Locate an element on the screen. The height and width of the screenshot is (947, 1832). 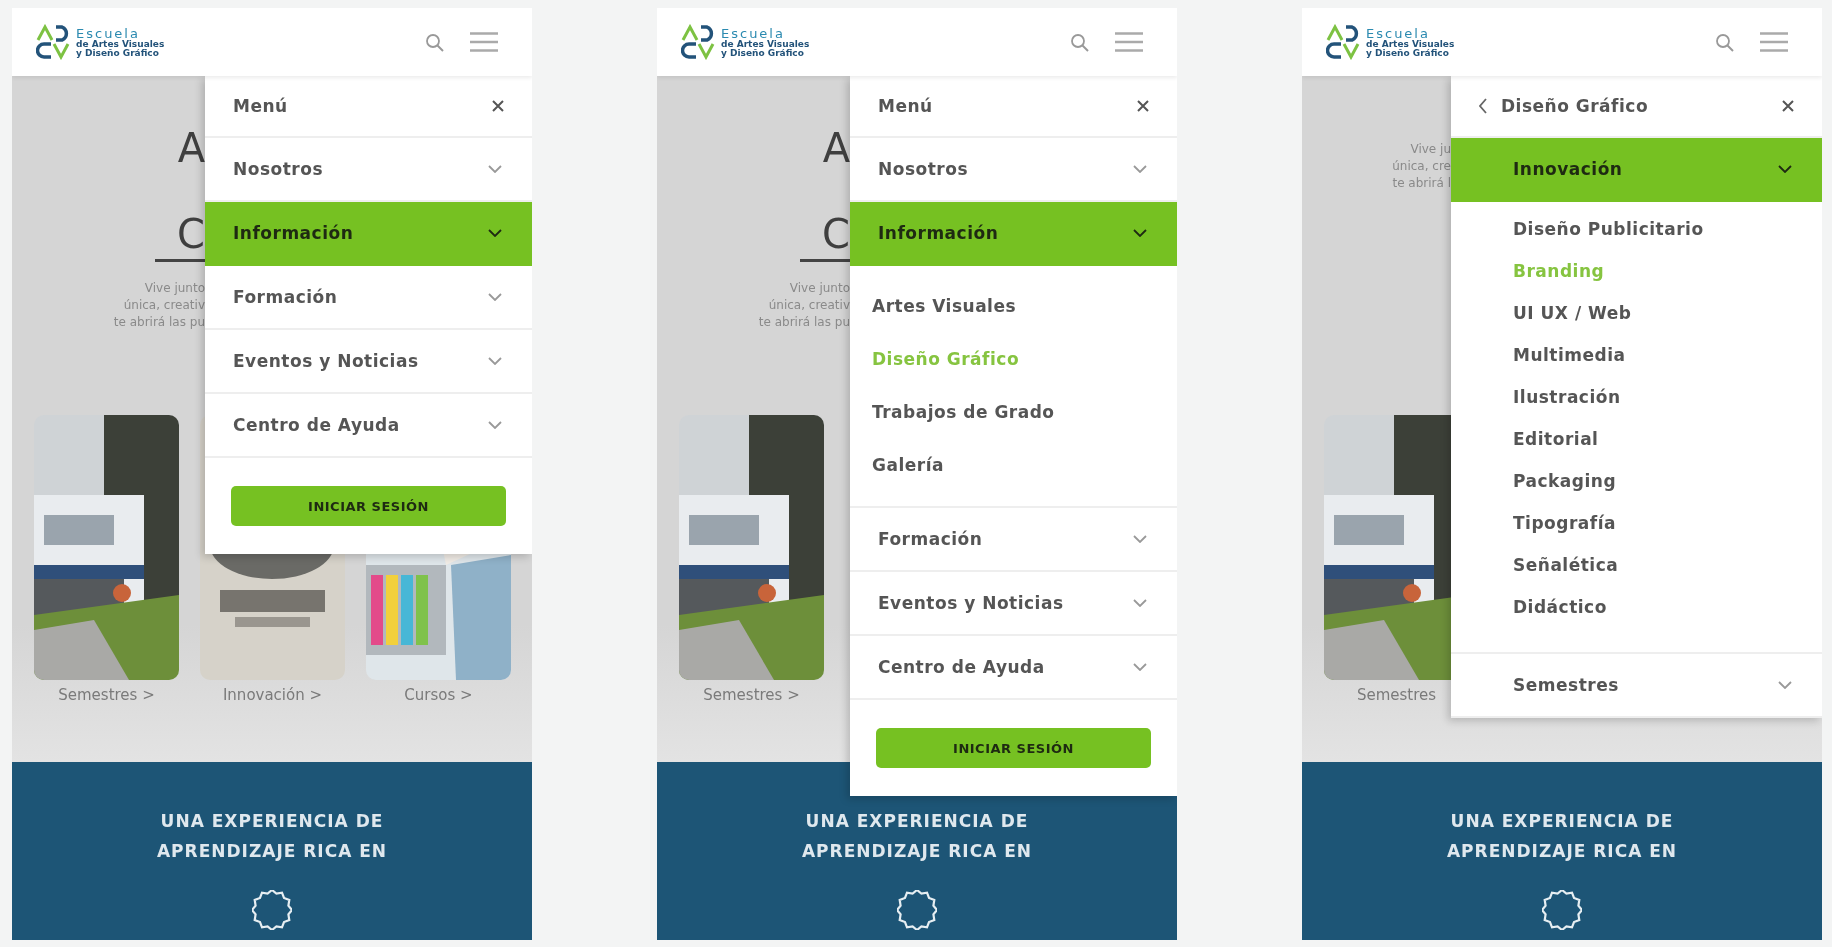
hero-text: única, cre is located at coordinates (1421, 166).